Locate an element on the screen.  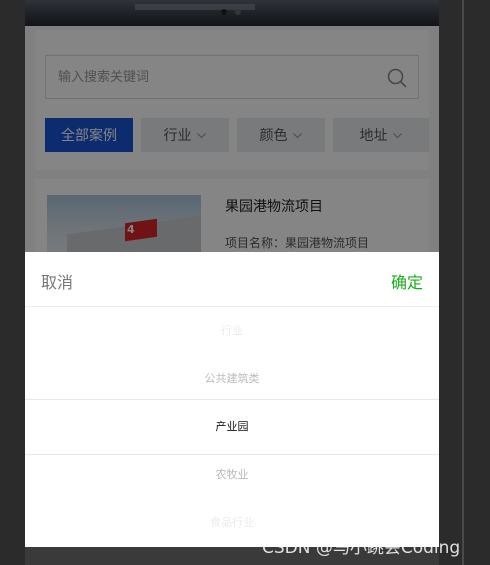
confirm-button: 确定 is located at coordinates (407, 281).